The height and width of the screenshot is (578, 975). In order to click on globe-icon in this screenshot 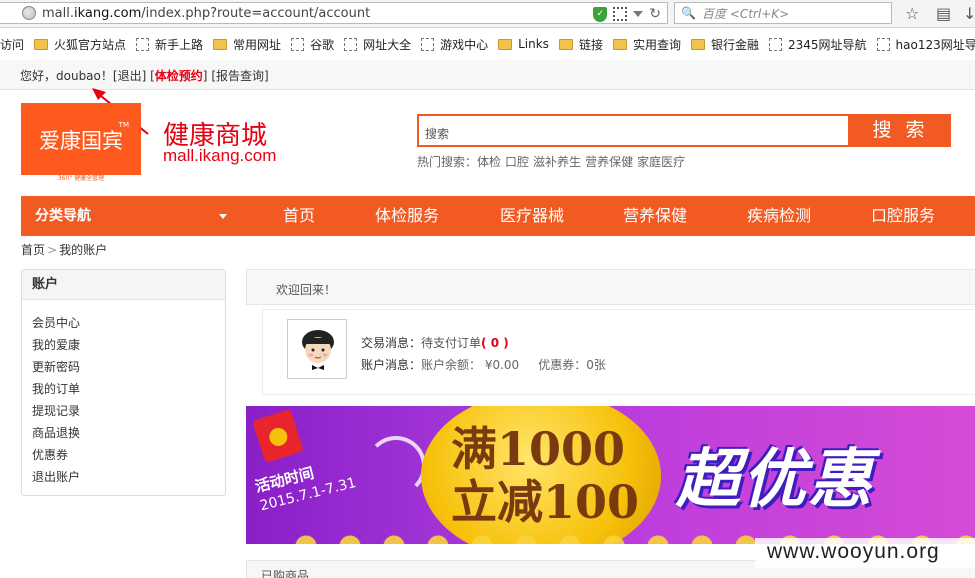, I will do `click(29, 13)`.